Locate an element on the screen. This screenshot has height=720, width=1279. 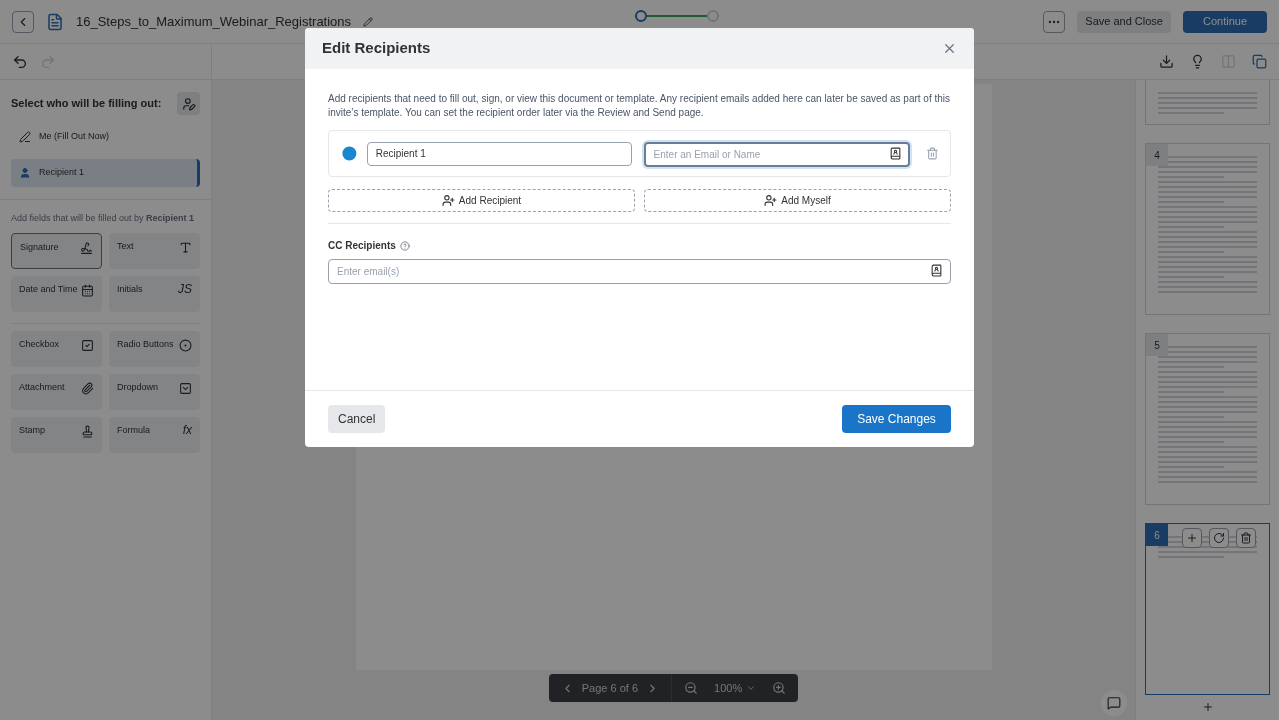
edit-recipients-button is located at coordinates (188, 103).